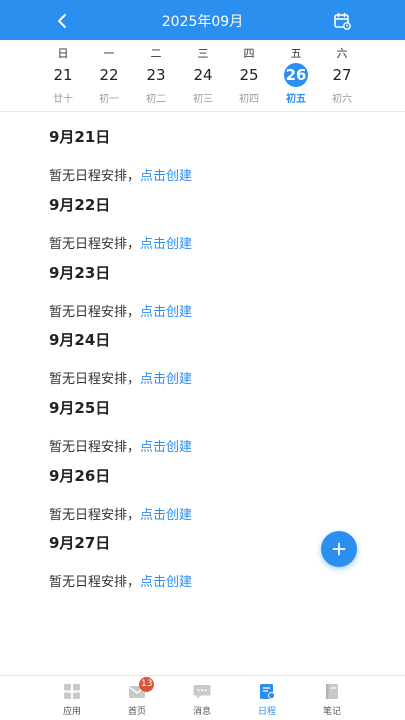  I want to click on weekday-label: 二, so click(156, 53).